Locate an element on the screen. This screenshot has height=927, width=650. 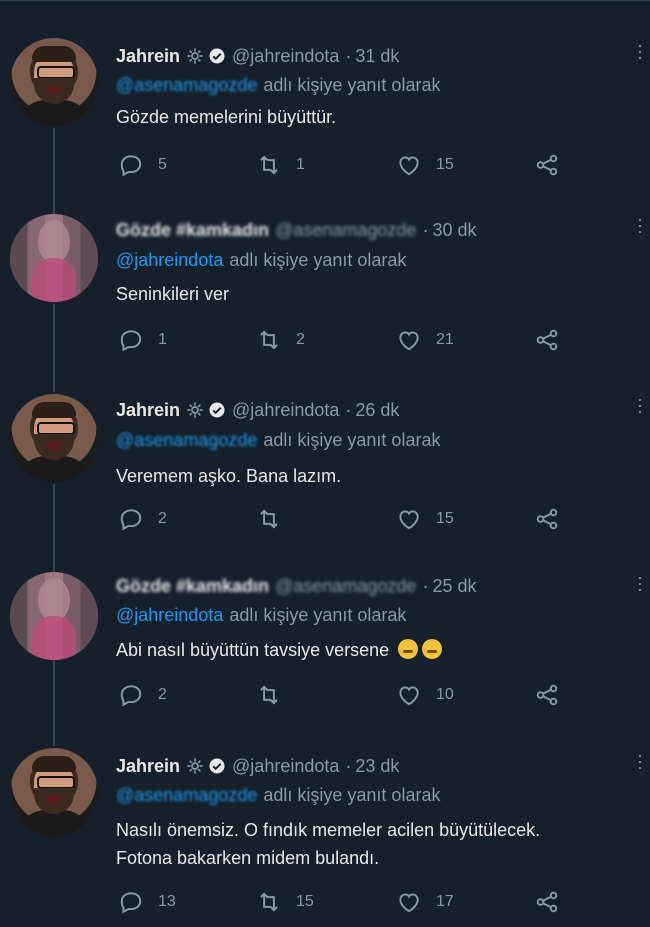
tweet-text: Seninkileri ver is located at coordinates (173, 294).